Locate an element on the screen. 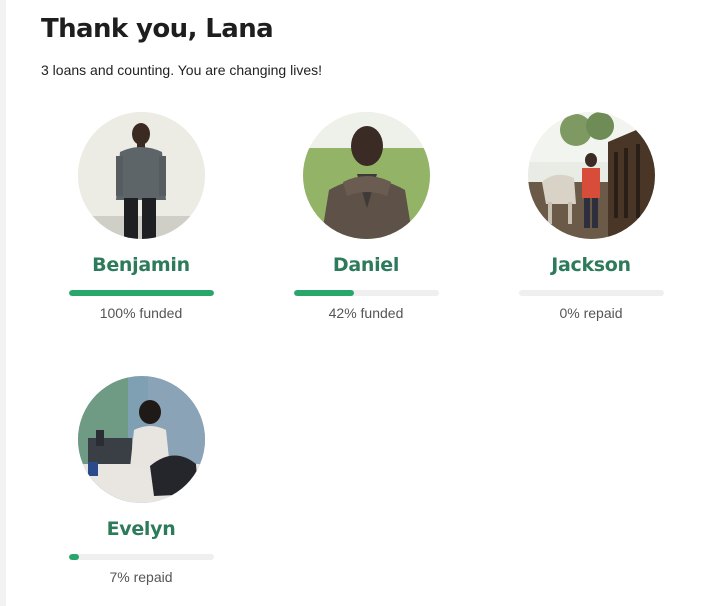  borrower-name: Benjamin is located at coordinates (141, 266).